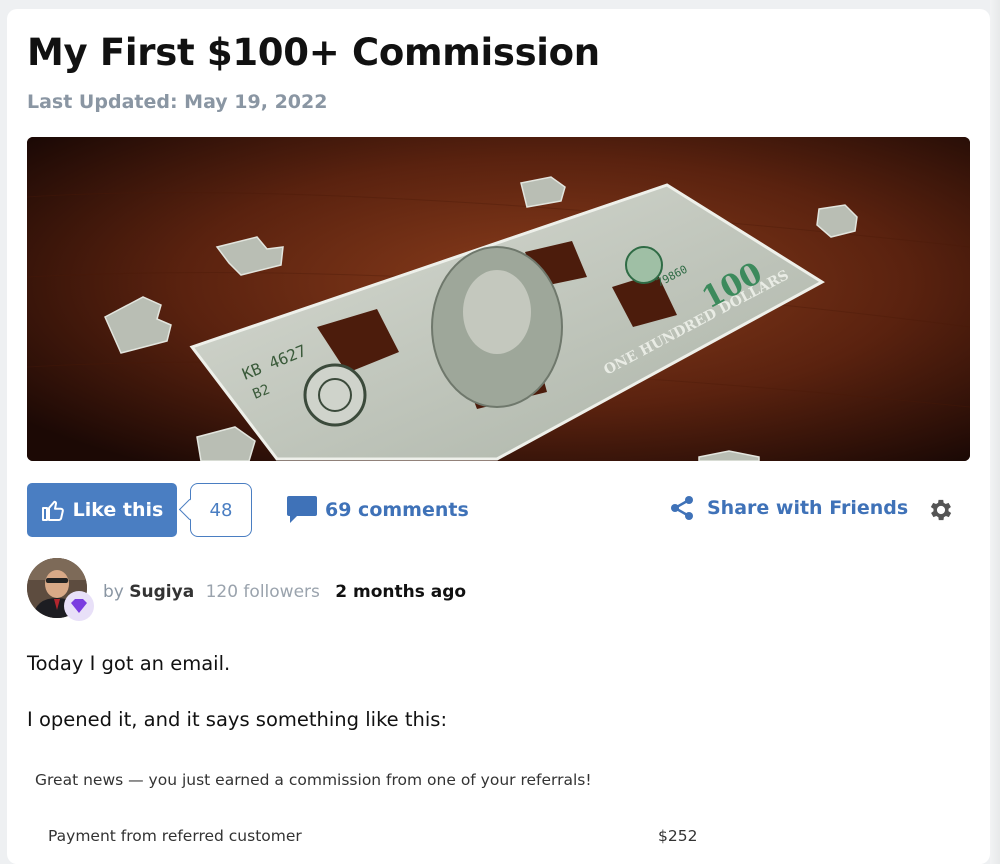 The image size is (1000, 864). I want to click on share-label: Share with Friends, so click(808, 508).